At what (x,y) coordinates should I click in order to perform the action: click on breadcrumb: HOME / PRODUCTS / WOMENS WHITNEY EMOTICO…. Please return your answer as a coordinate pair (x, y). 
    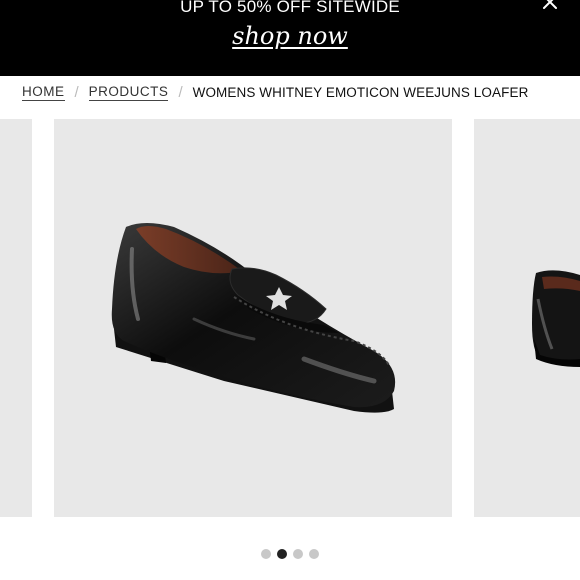
    Looking at the image, I should click on (275, 92).